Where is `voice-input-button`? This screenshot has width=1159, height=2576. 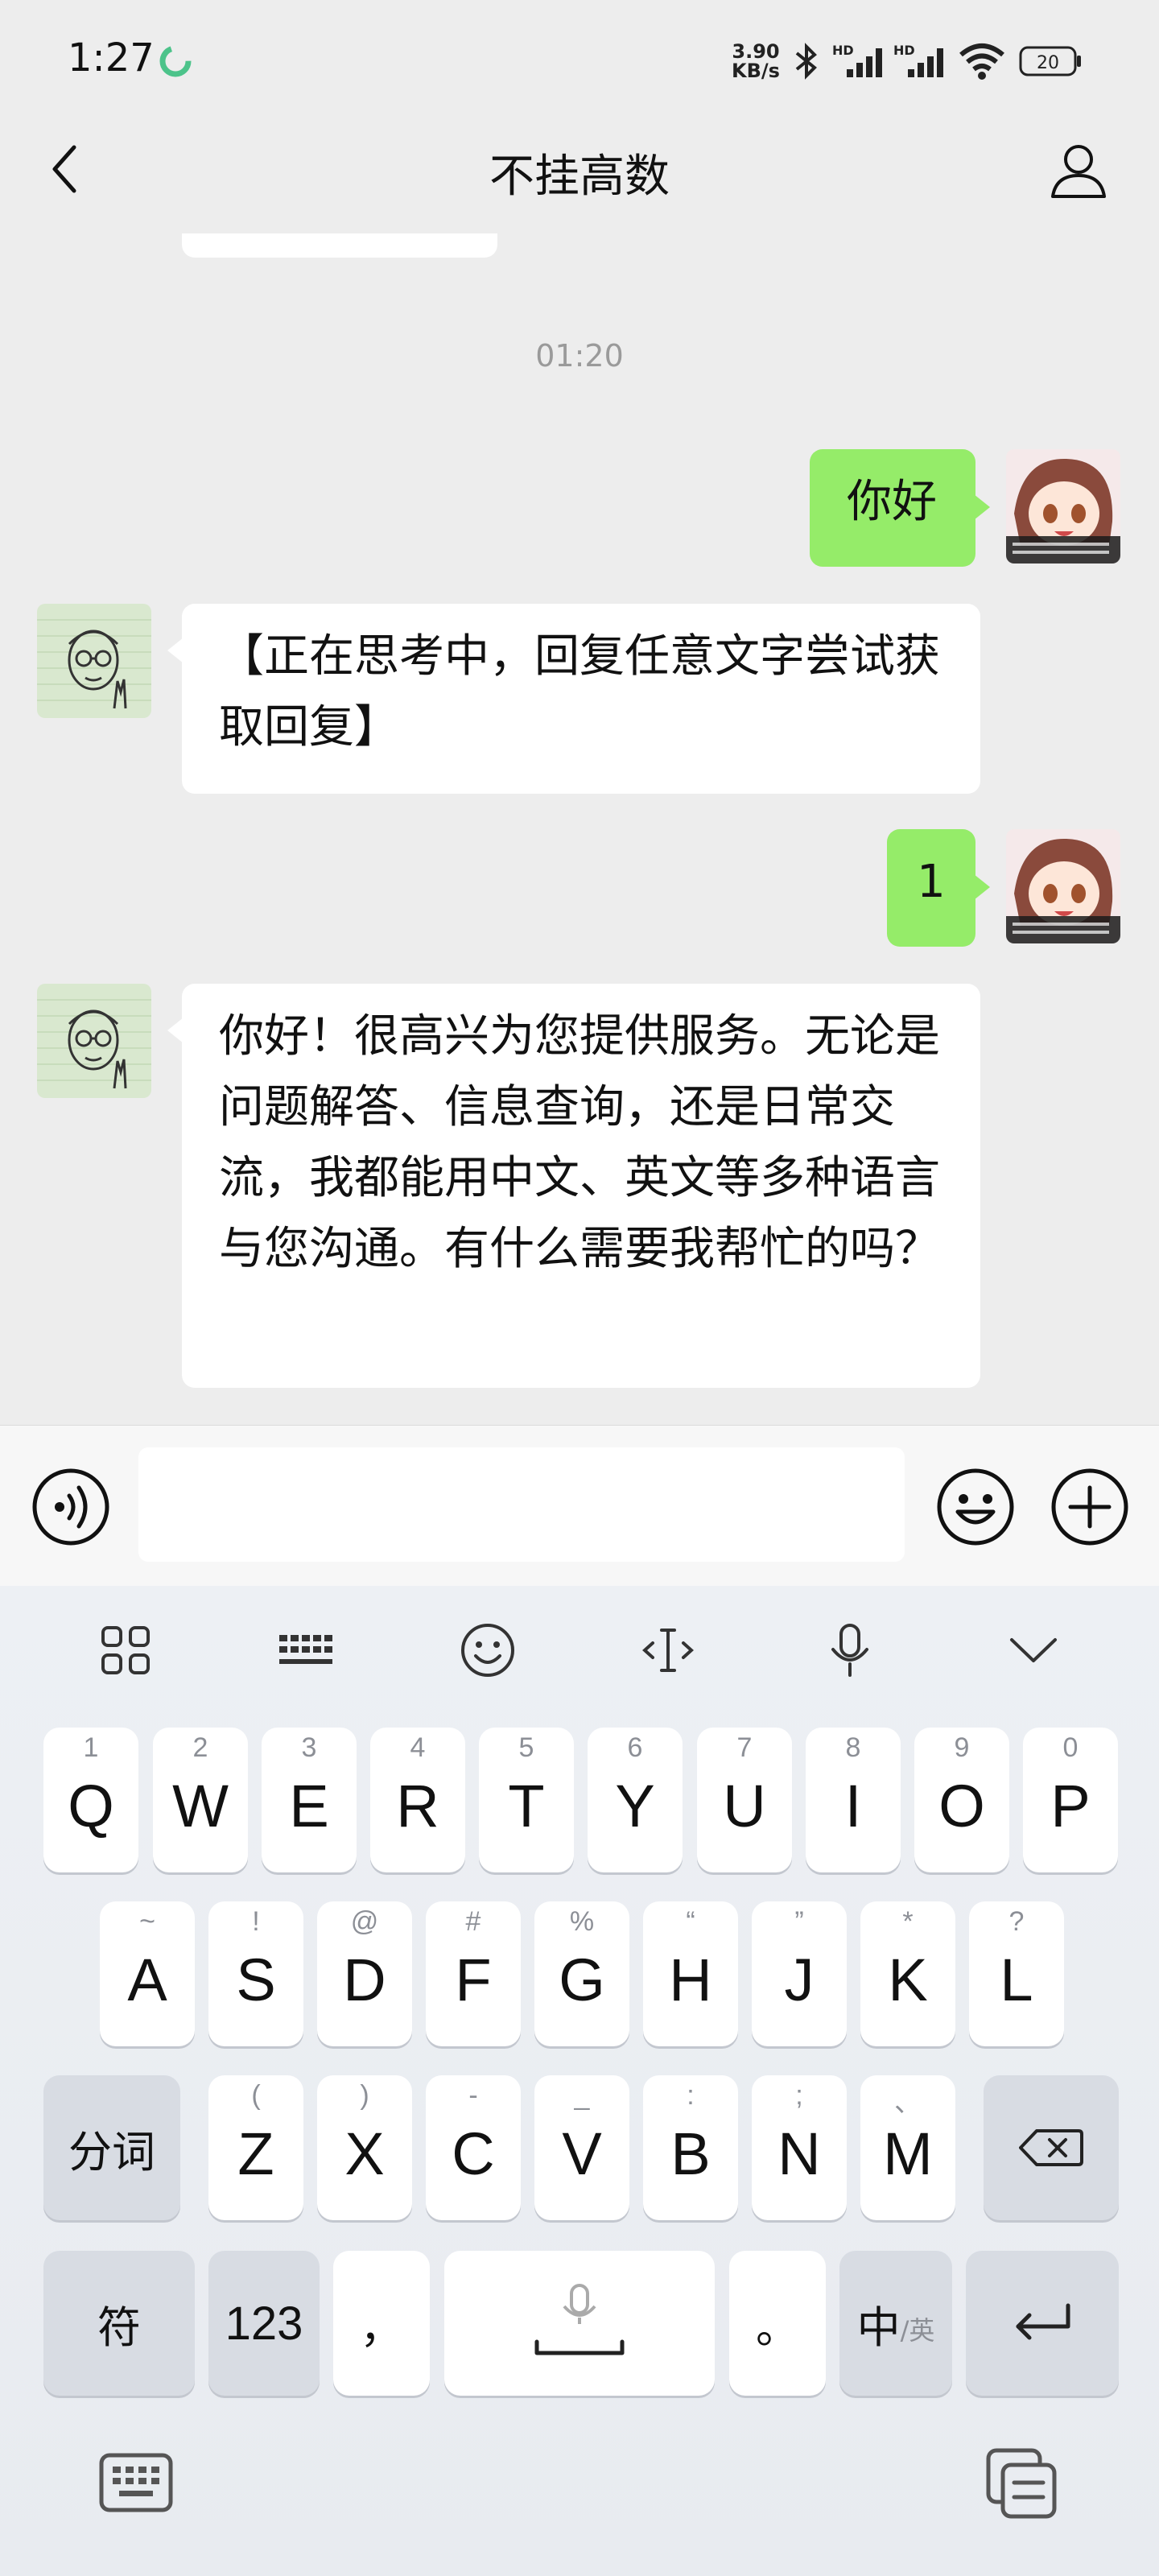
voice-input-button is located at coordinates (71, 1507).